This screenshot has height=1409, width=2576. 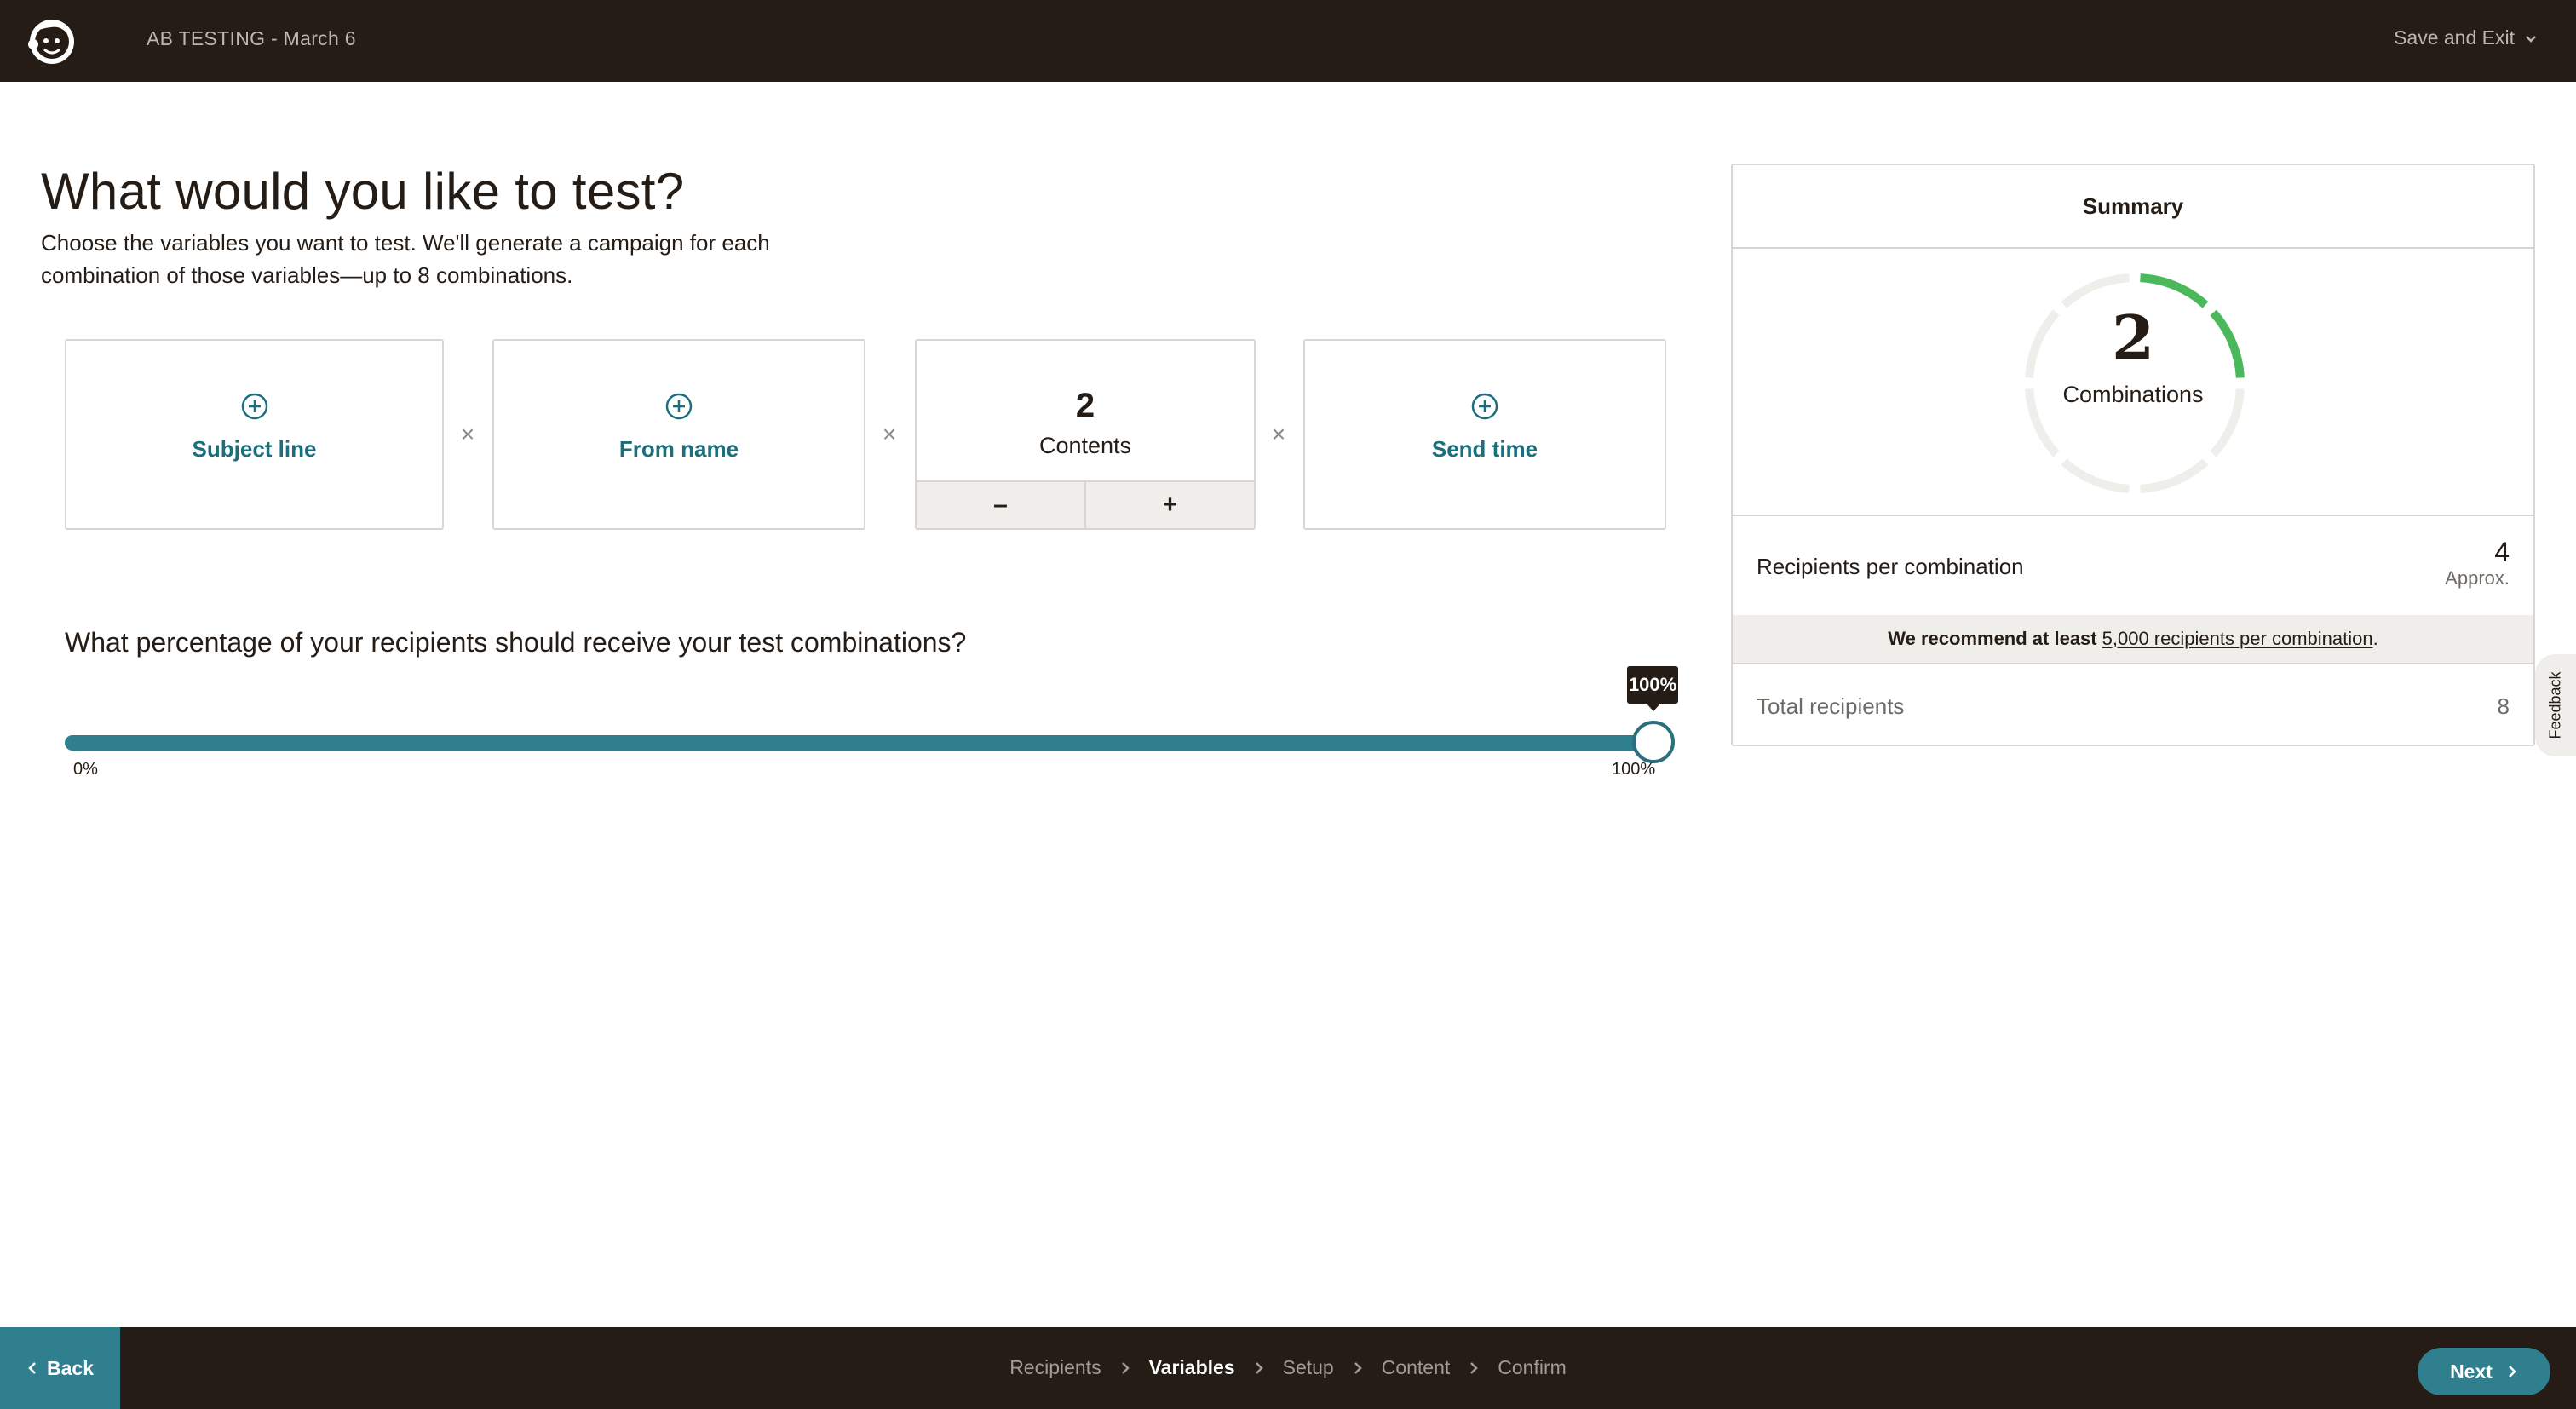 What do you see at coordinates (1533, 1367) in the screenshot?
I see `step-confirm: Confirm` at bounding box center [1533, 1367].